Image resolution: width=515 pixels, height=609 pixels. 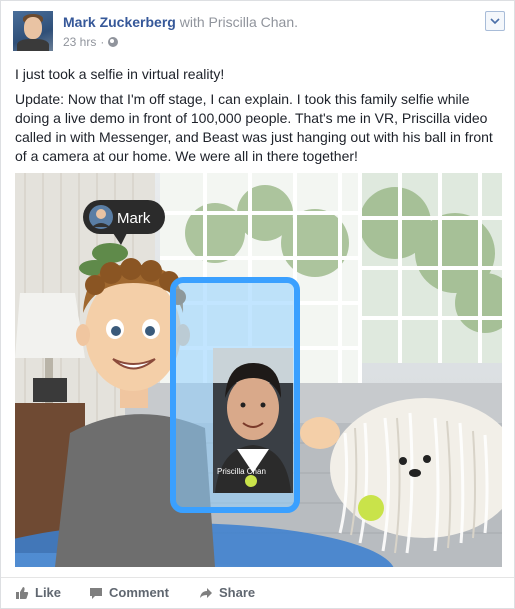 I want to click on like-label: Like, so click(x=48, y=592).